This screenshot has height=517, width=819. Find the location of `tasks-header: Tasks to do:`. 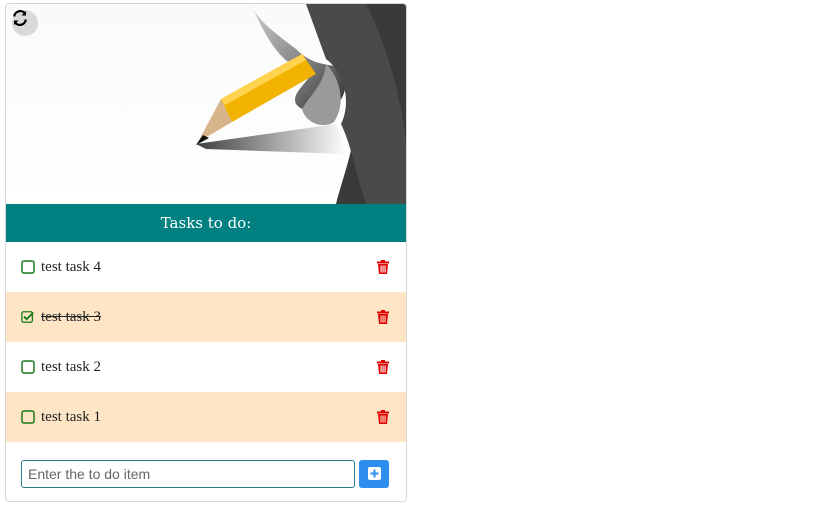

tasks-header: Tasks to do: is located at coordinates (206, 223).